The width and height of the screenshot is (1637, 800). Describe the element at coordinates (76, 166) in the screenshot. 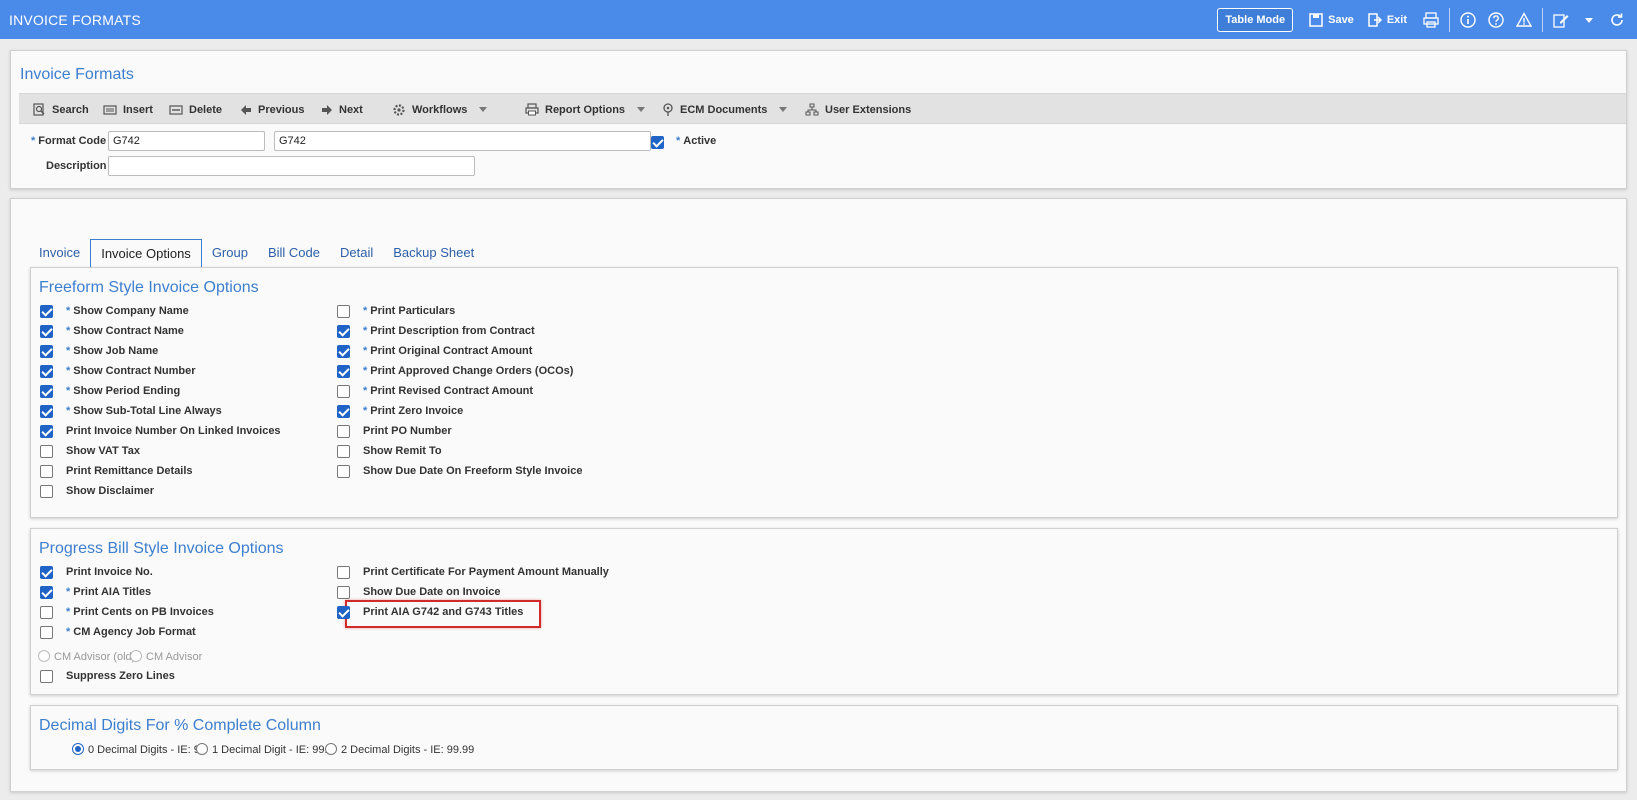

I see `description-label: Description` at that location.